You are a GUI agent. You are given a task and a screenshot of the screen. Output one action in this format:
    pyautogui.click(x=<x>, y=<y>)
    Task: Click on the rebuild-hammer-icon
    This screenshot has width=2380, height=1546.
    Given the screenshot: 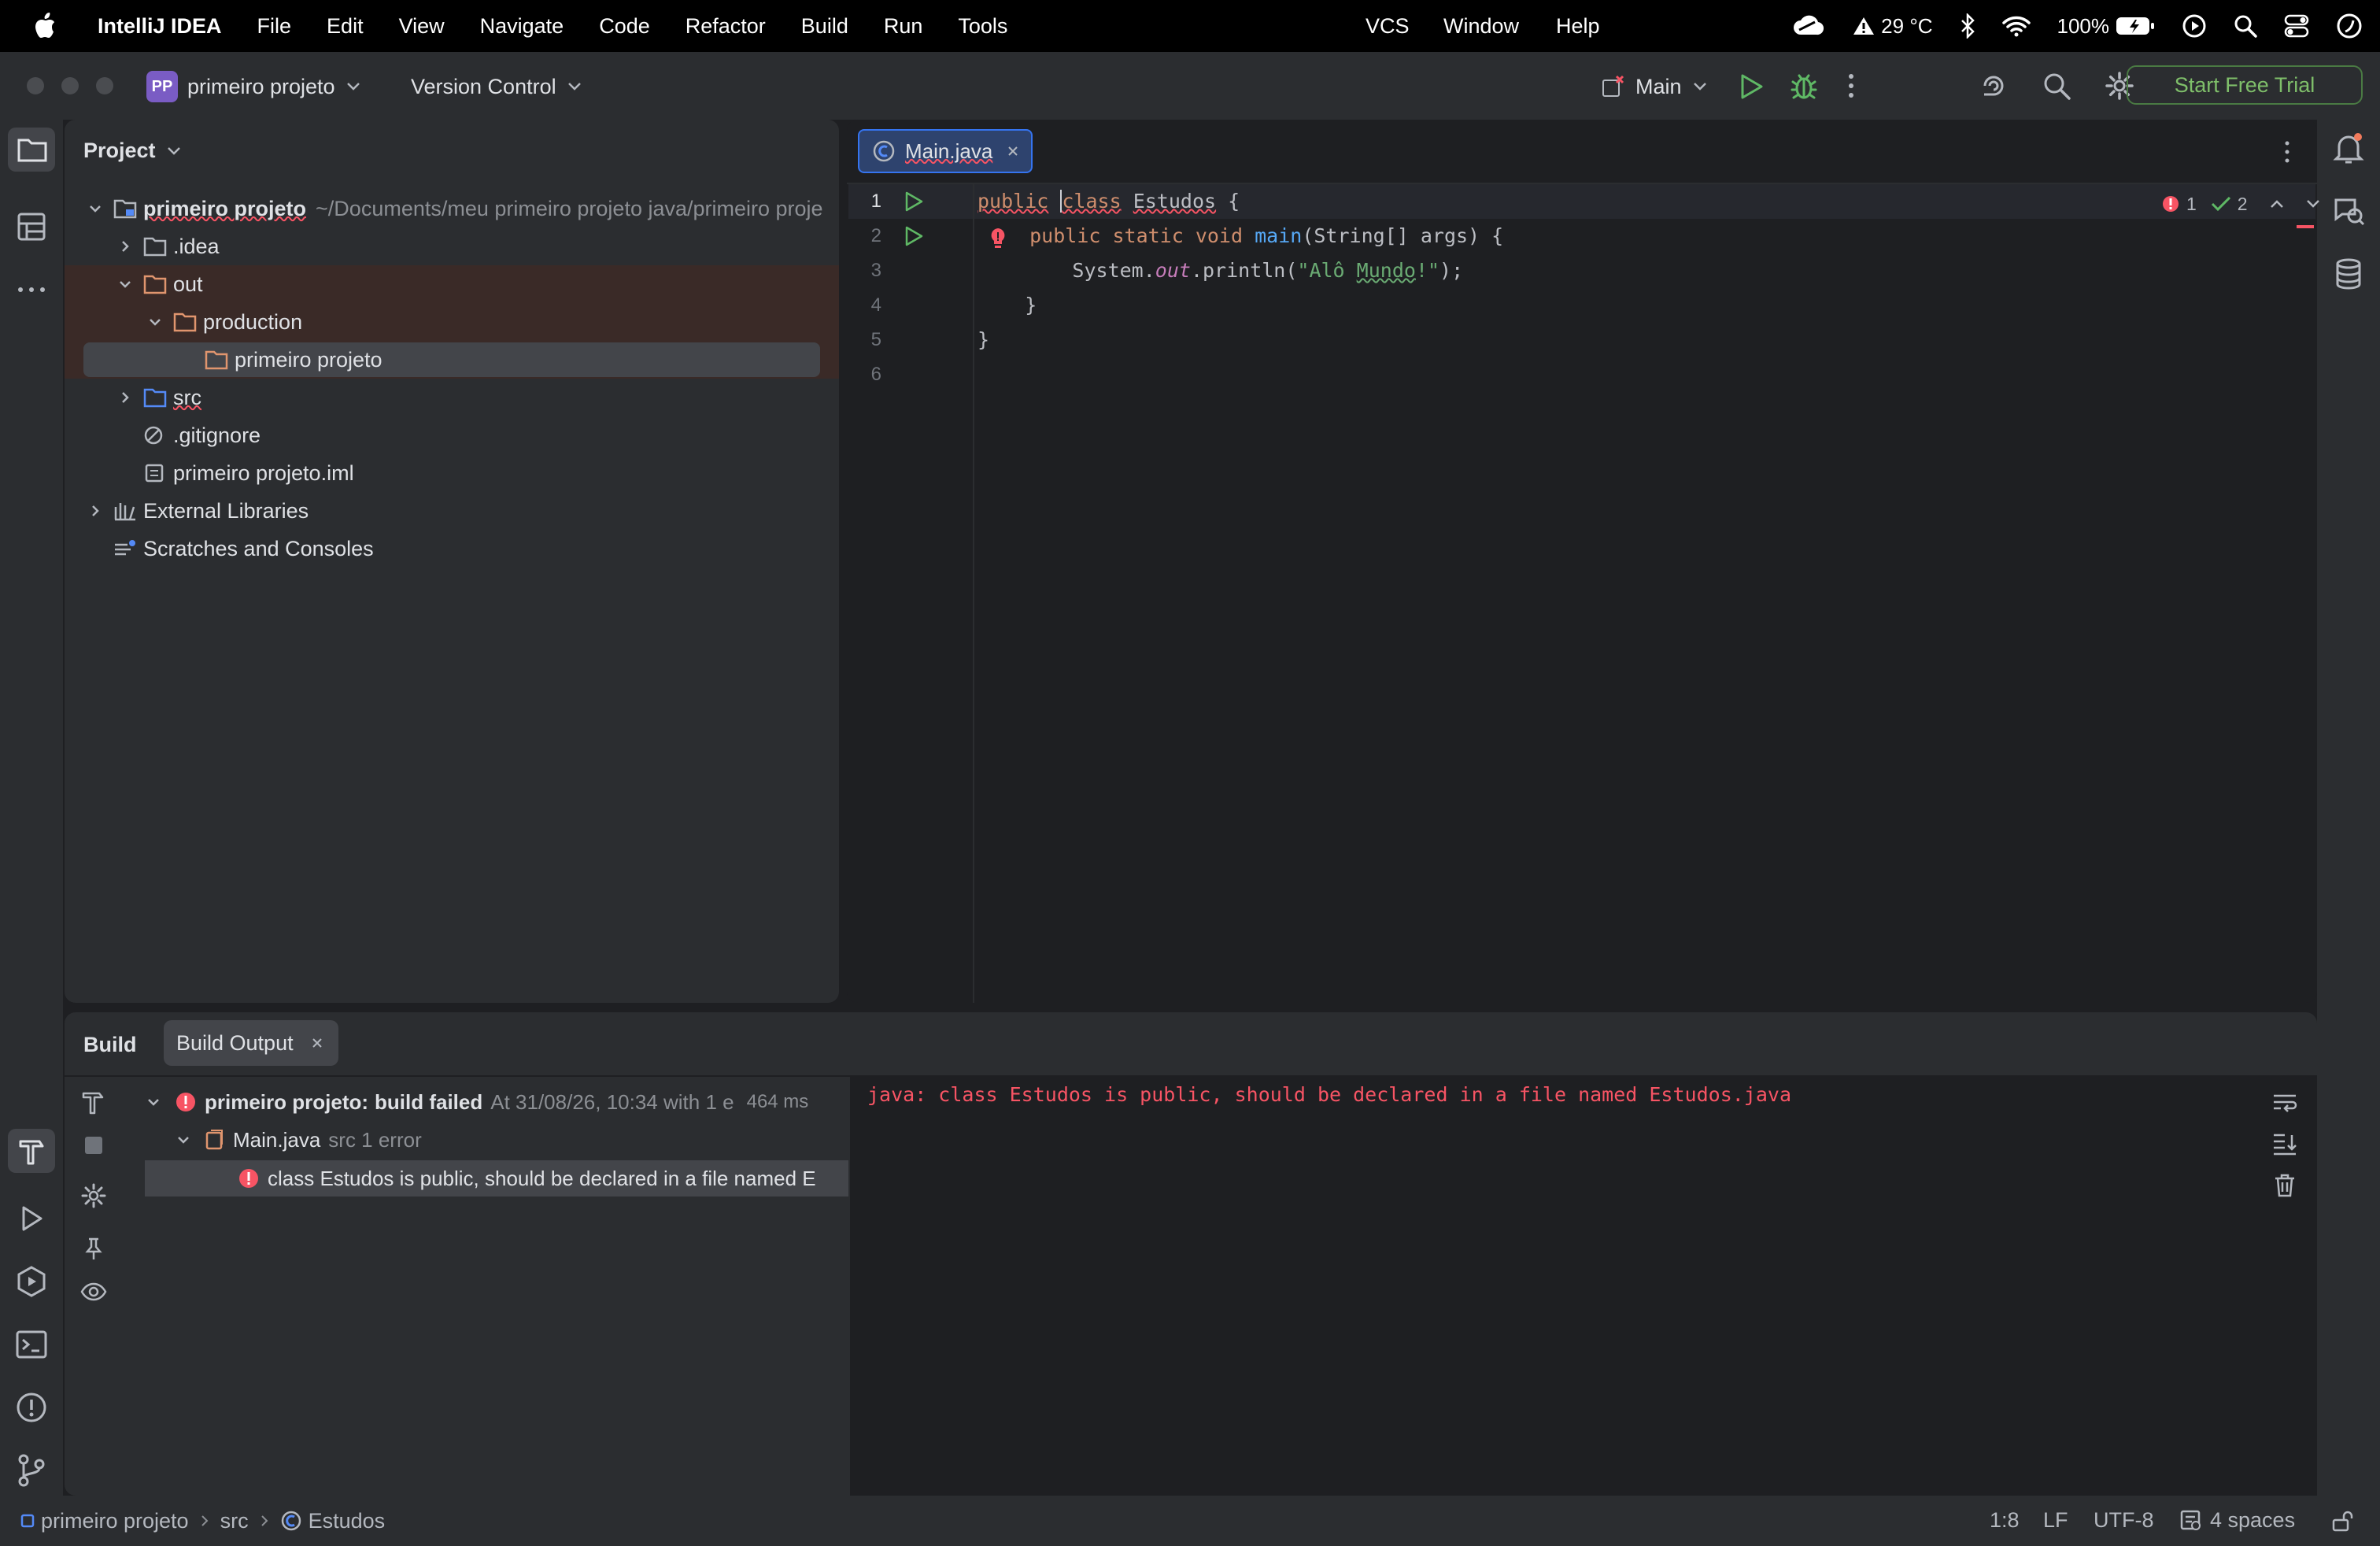 What is the action you would take?
    pyautogui.click(x=93, y=1103)
    